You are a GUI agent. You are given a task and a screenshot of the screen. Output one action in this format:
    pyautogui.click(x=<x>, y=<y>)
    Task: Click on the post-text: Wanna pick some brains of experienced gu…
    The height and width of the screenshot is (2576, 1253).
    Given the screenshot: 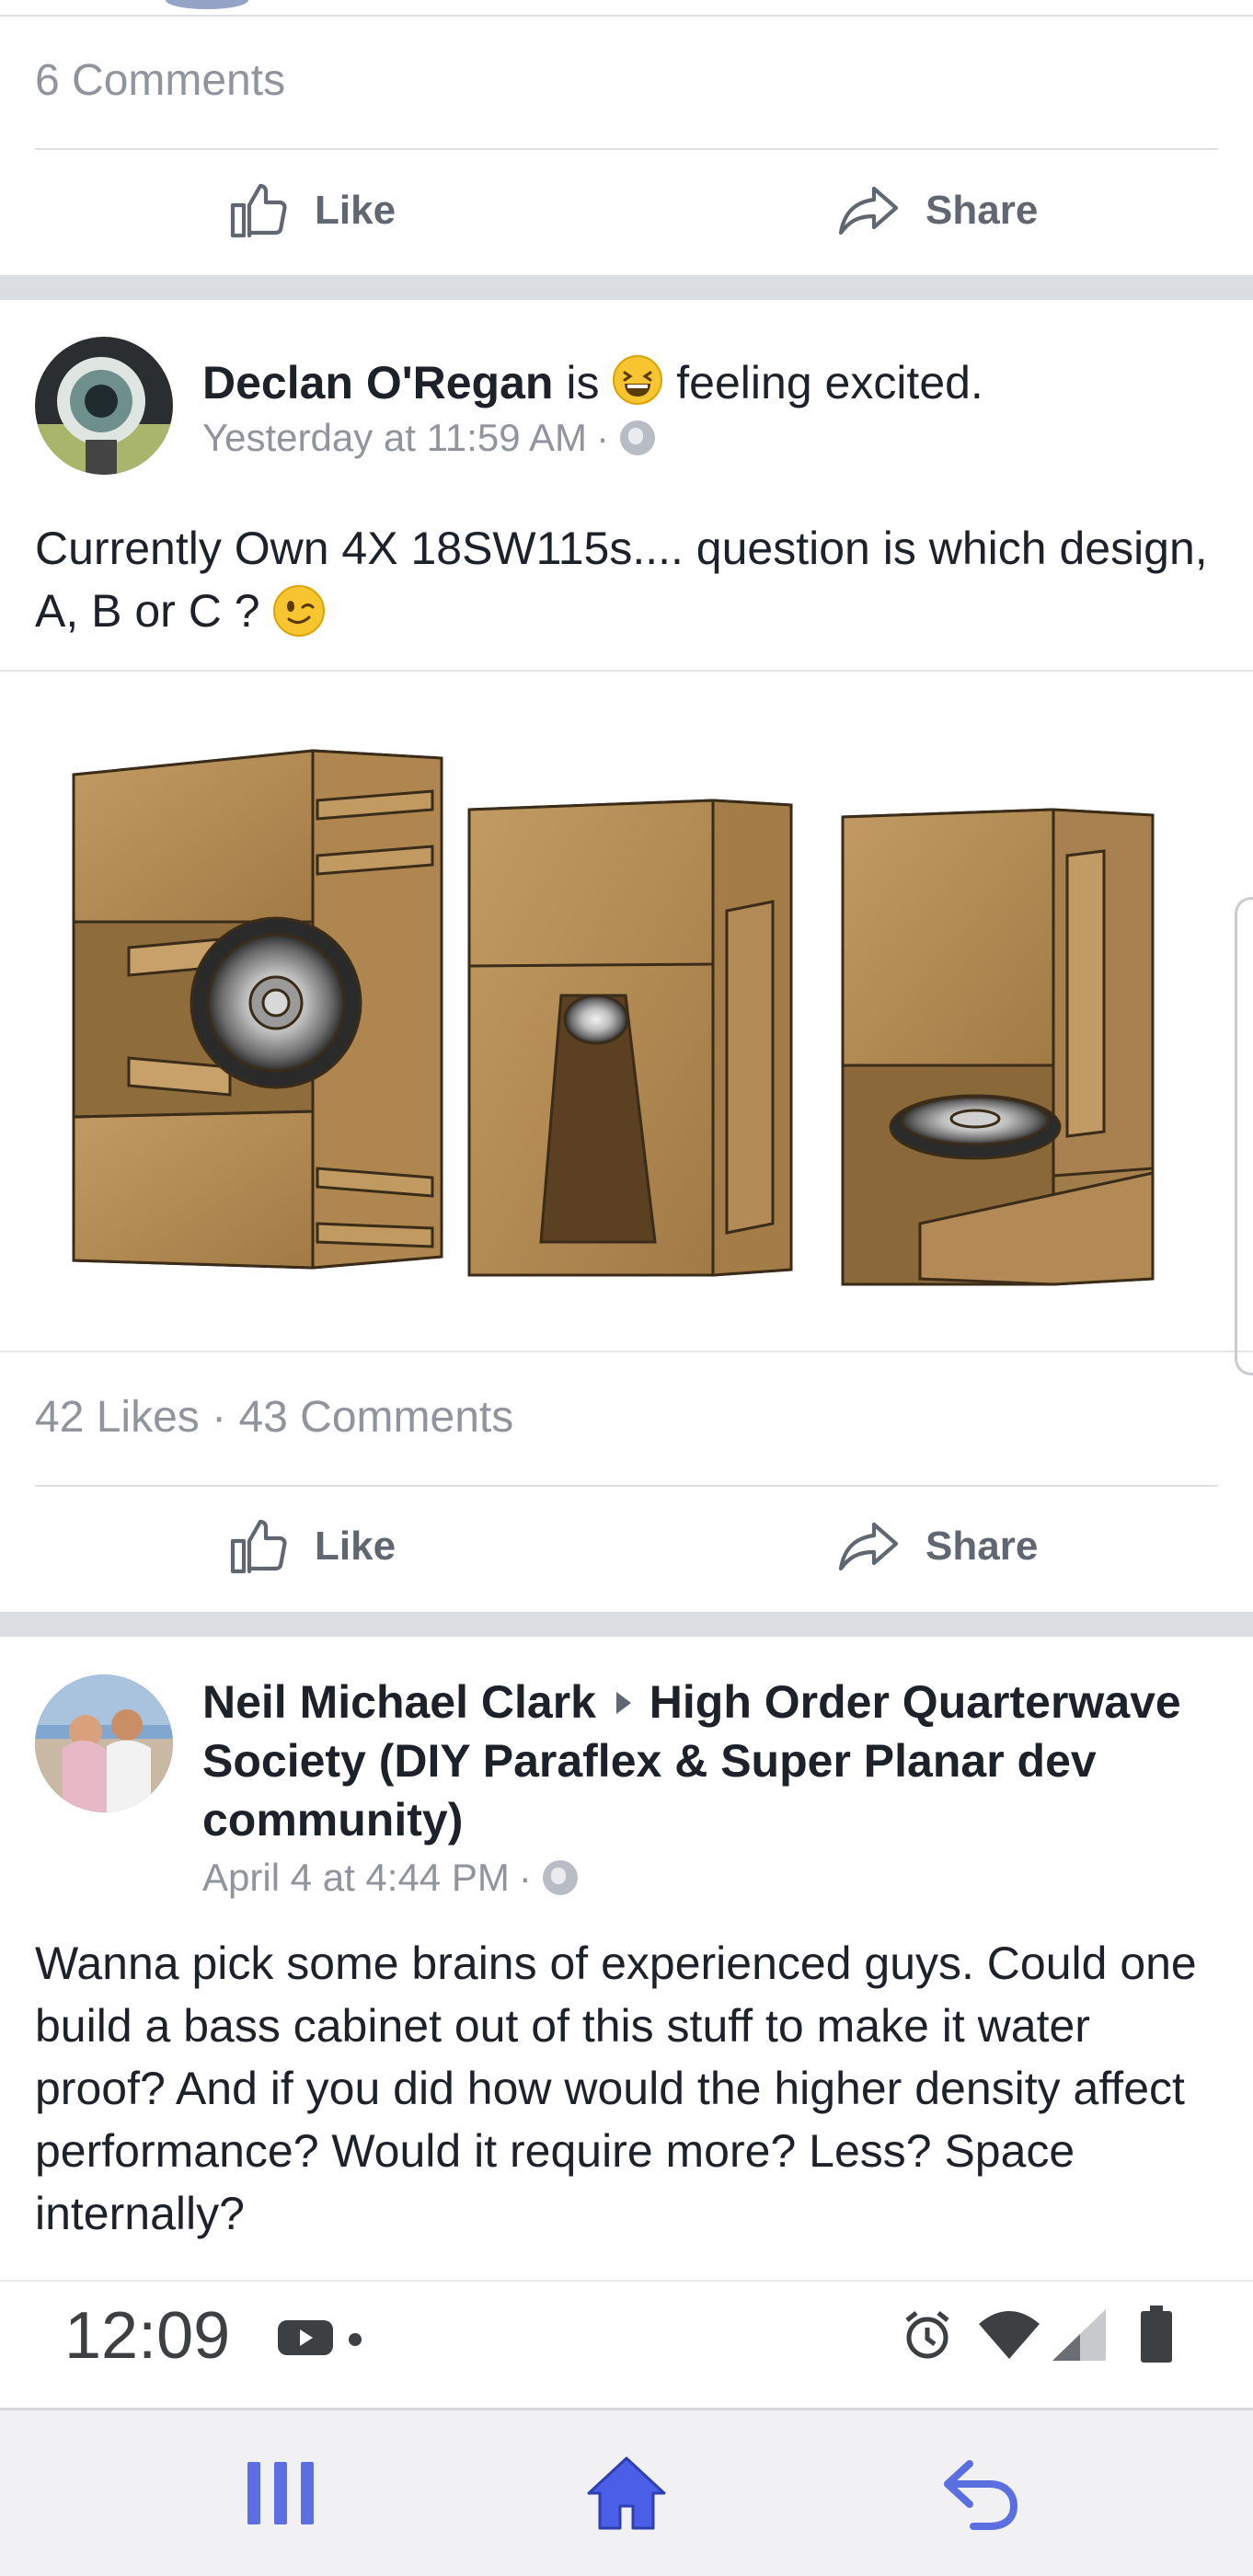 What is the action you would take?
    pyautogui.click(x=616, y=2088)
    